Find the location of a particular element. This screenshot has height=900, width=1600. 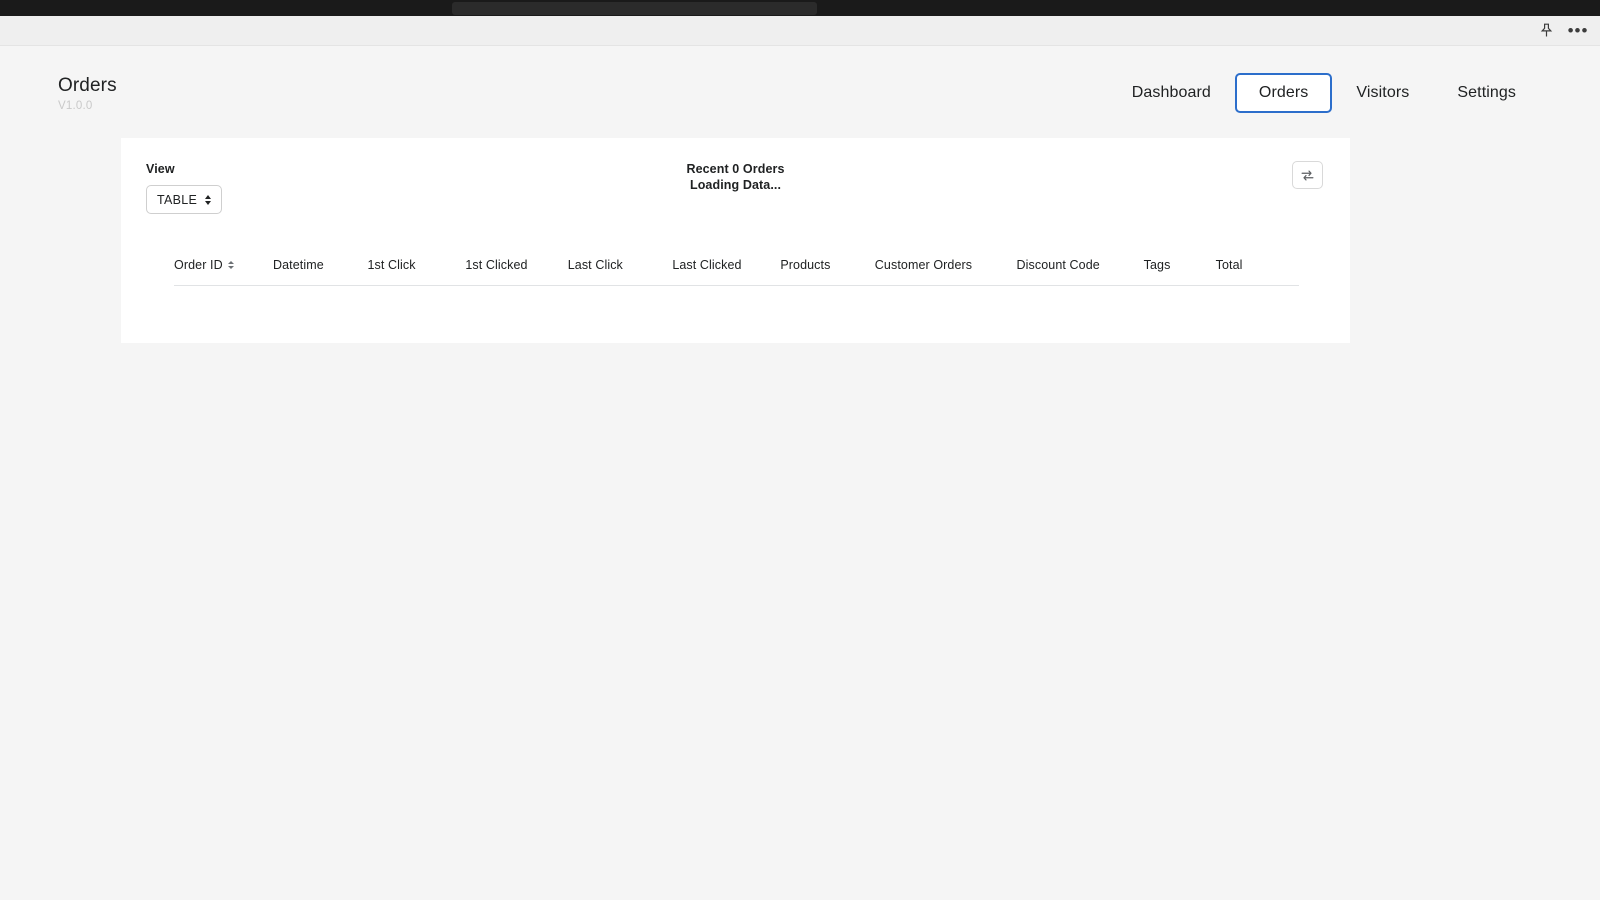

refresh-icon is located at coordinates (1307, 175).